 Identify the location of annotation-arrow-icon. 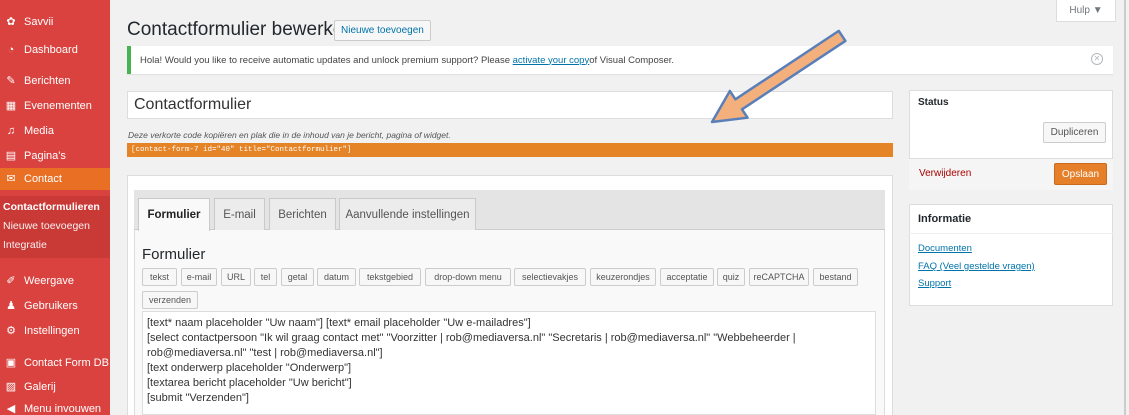
(778, 76).